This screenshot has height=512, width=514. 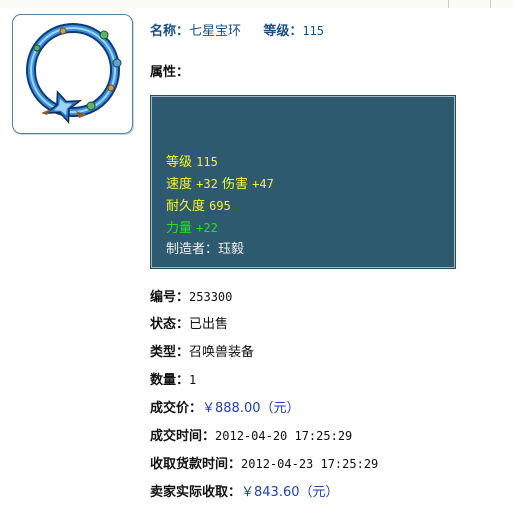 I want to click on seller-income-row: 卖家实际收取：￥843.60（元）, so click(x=244, y=492).